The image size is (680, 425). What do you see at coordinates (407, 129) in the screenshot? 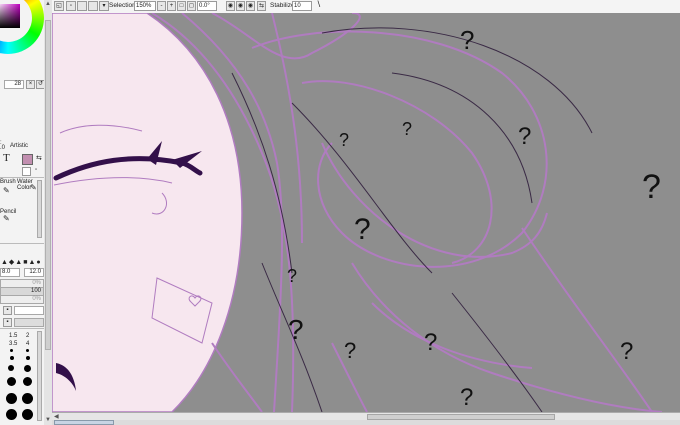
I see `question-mark-3: ?` at bounding box center [407, 129].